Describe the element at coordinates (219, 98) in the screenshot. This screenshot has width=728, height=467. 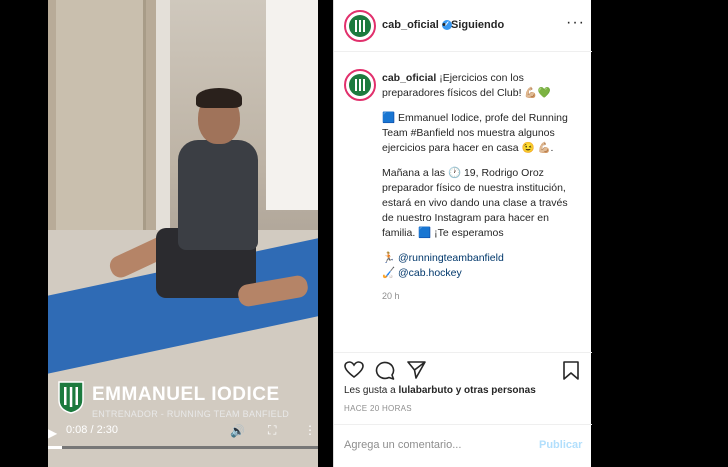
I see `person-hair` at that location.